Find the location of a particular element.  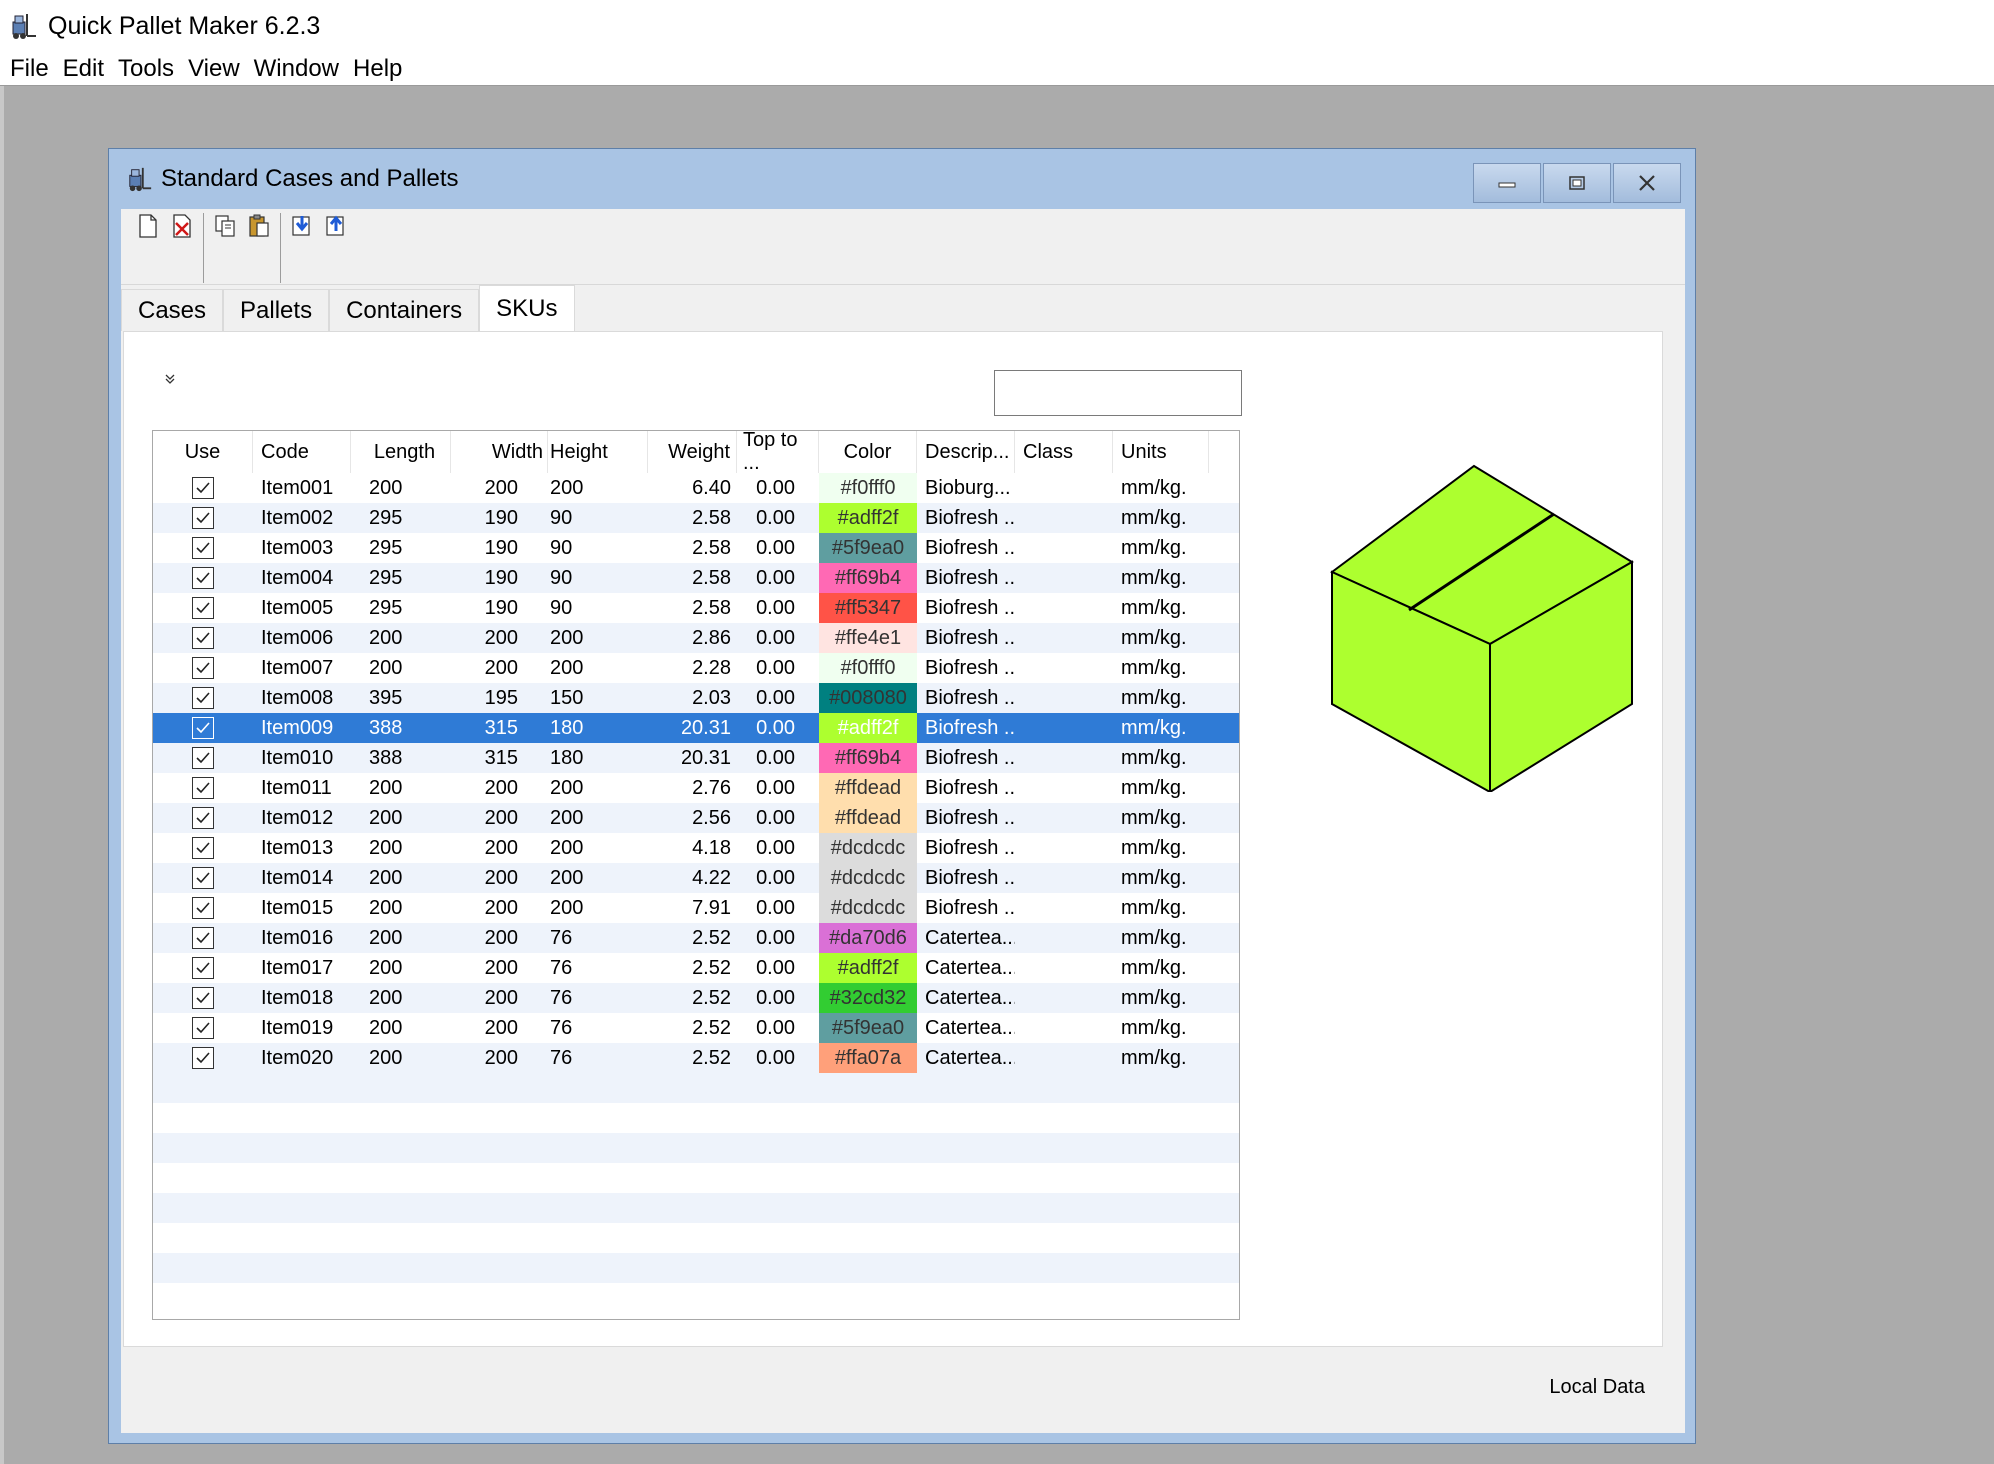

cell-code: Item004 is located at coordinates (297, 577).